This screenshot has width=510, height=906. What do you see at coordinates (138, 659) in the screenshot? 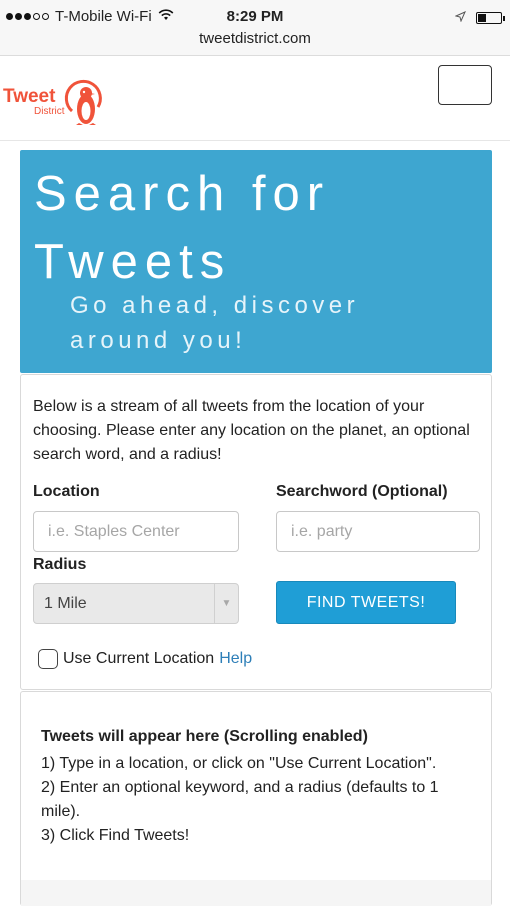
I see `use-current-location-label: Use Current Location` at bounding box center [138, 659].